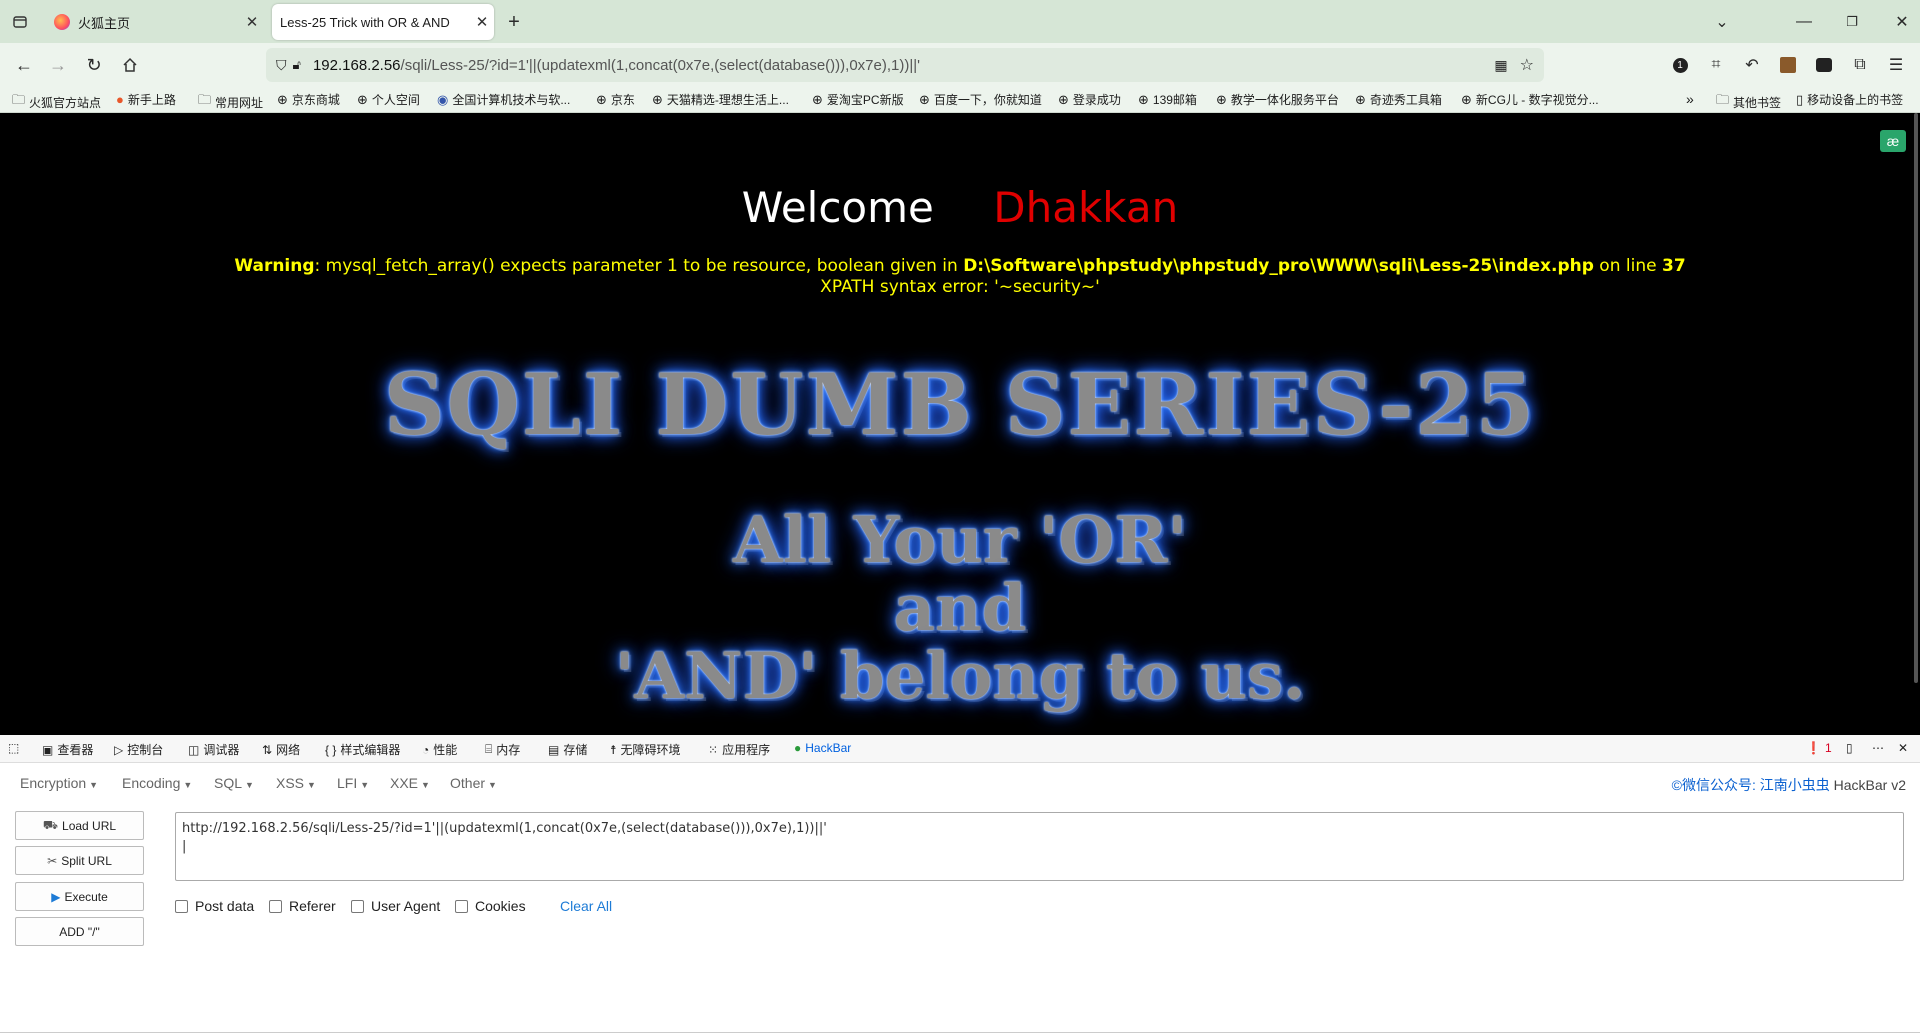 Image resolution: width=1920 pixels, height=1033 pixels. I want to click on reload-icon: ↻, so click(94, 65).